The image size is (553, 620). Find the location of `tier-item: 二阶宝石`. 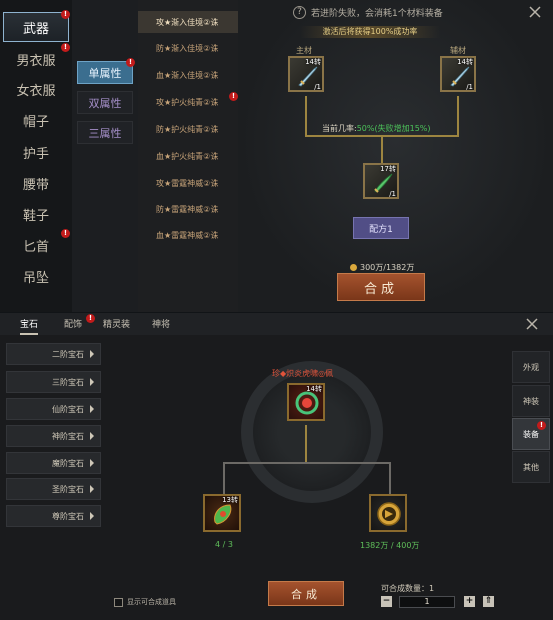

tier-item: 二阶宝石 is located at coordinates (53, 354).